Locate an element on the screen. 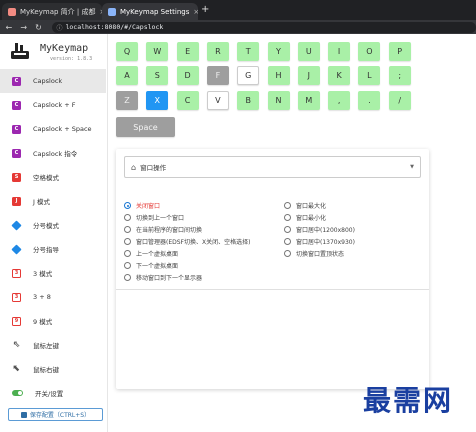 Image resolution: width=476 pixels, height=432 pixels. sidebar-item-semicolon-mode: 分号模式 is located at coordinates (53, 225).